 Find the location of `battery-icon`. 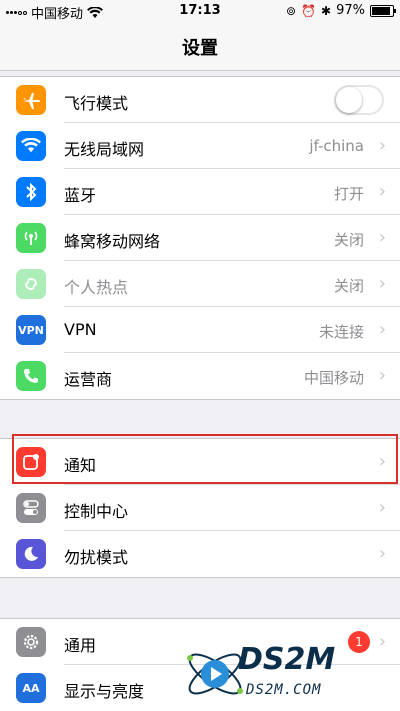

battery-icon is located at coordinates (383, 10).